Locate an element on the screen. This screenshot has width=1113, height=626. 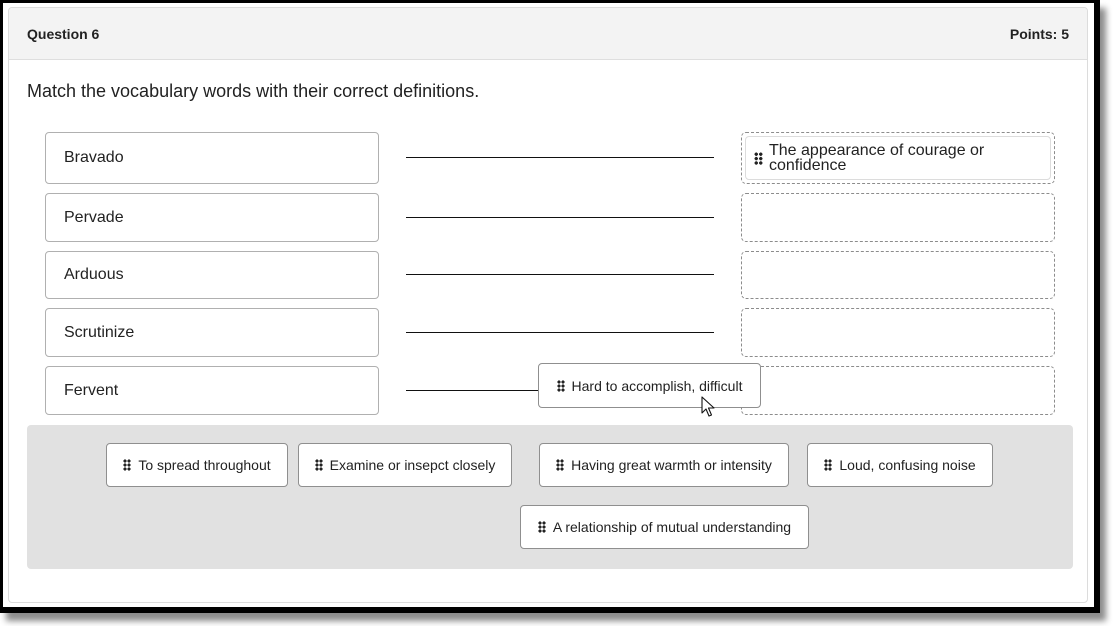
answer-chip: Examine or insepct closely is located at coordinates (405, 465).